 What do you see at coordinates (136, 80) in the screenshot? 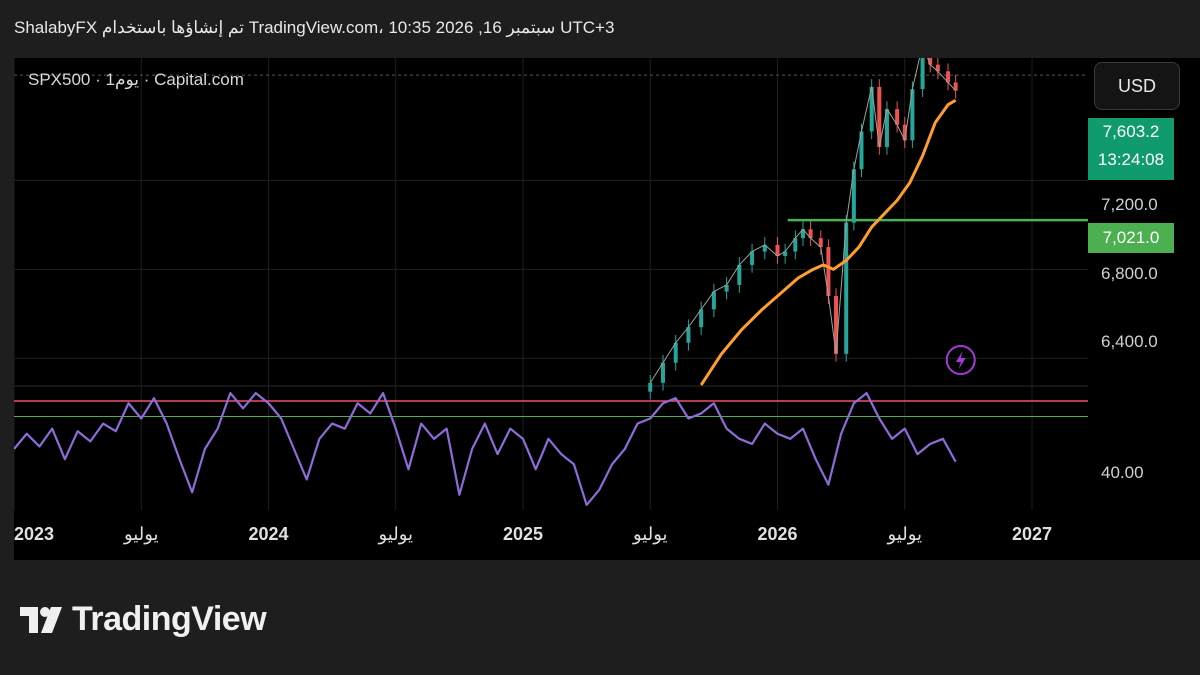
I see `symbol-label: SPX500 · يوم1 · Capital.com` at bounding box center [136, 80].